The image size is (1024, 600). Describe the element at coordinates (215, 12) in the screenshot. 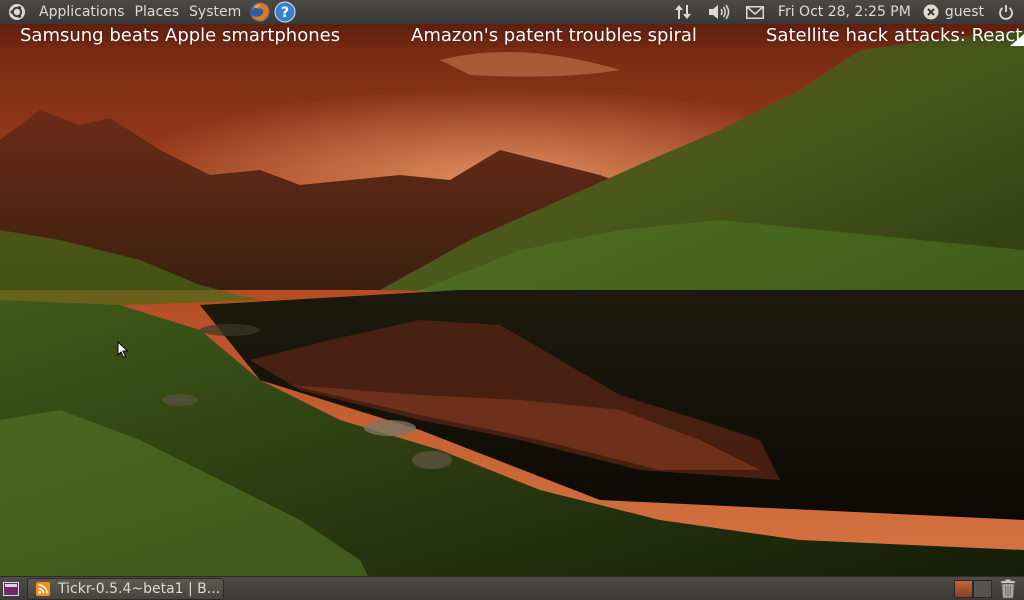

I see `system-menu: System` at that location.